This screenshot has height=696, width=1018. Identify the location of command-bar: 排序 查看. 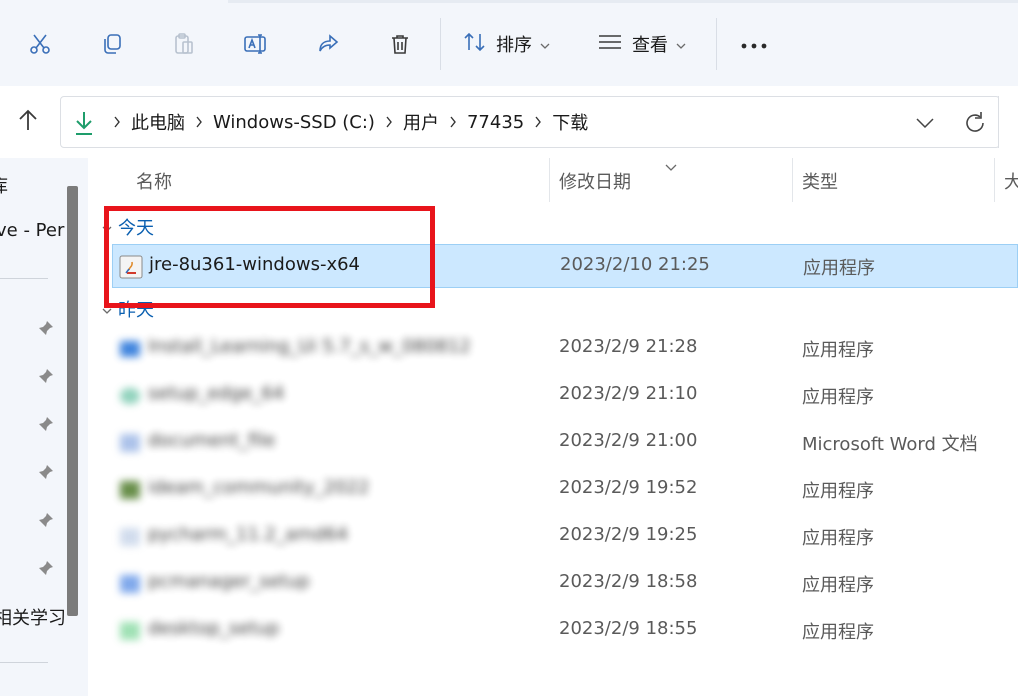
(509, 43).